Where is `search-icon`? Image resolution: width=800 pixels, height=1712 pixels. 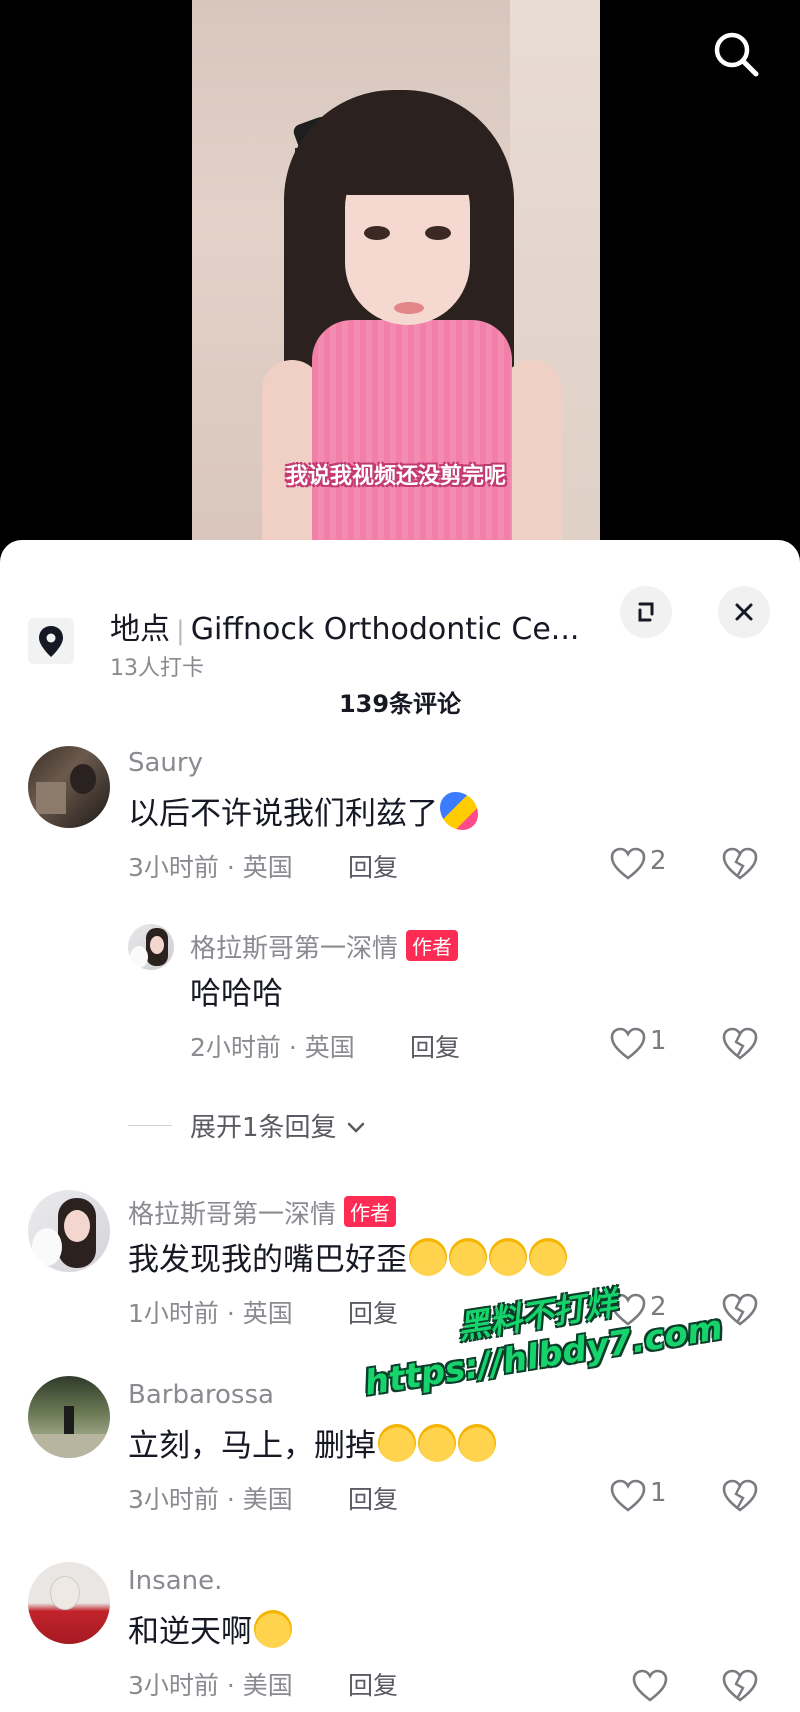 search-icon is located at coordinates (736, 54).